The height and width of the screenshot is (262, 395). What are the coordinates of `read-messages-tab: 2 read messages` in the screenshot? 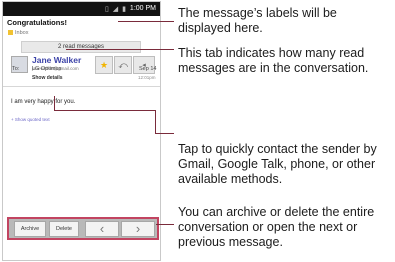 It's located at (81, 47).